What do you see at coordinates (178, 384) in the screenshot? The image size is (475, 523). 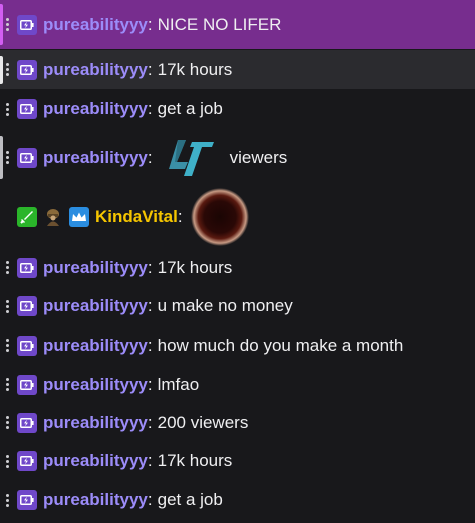 I see `chat-message-text: lmfao` at bounding box center [178, 384].